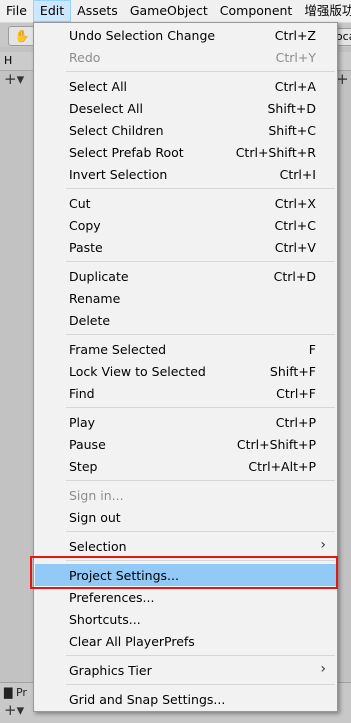 The height and width of the screenshot is (723, 351). Describe the element at coordinates (185, 517) in the screenshot. I see `menu-item-sign-out: Sign out` at that location.